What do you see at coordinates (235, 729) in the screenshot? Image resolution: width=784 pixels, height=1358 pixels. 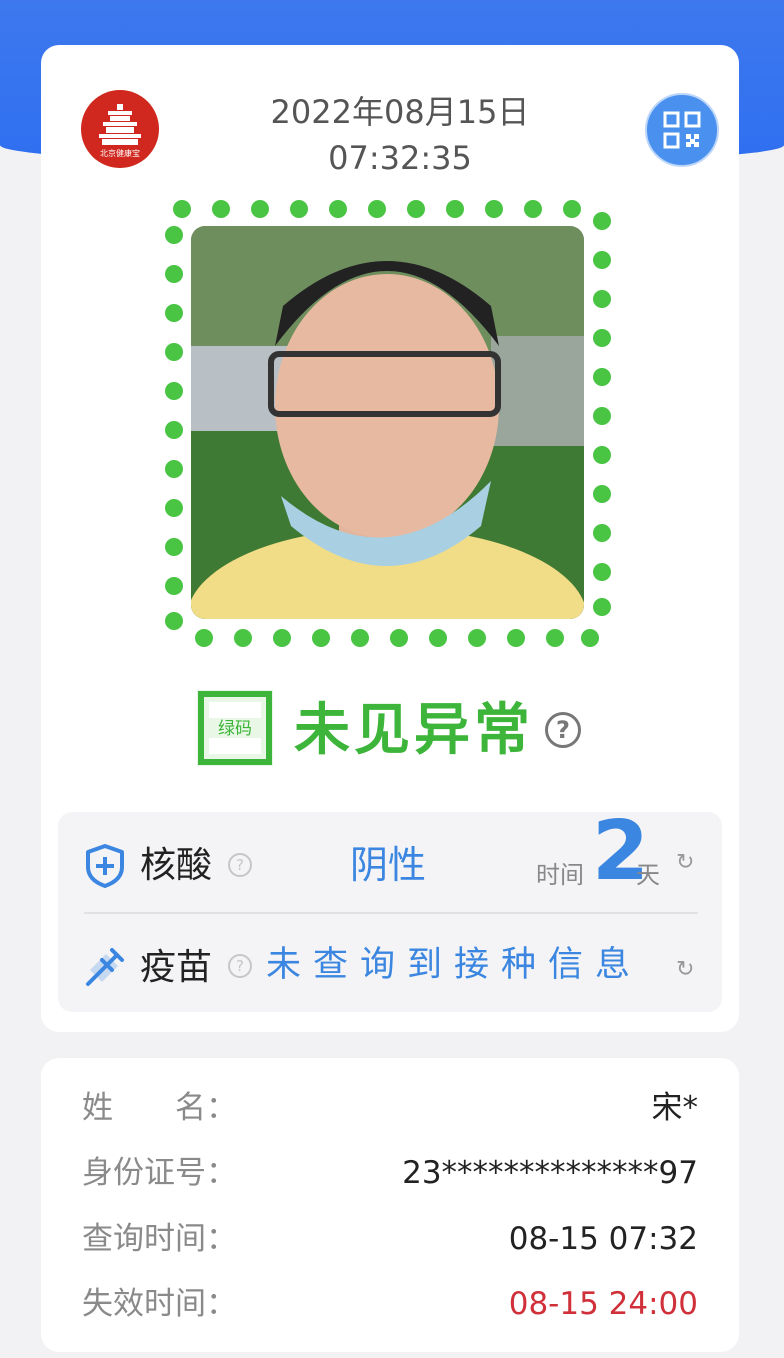 I see `green-code-label: 绿码` at bounding box center [235, 729].